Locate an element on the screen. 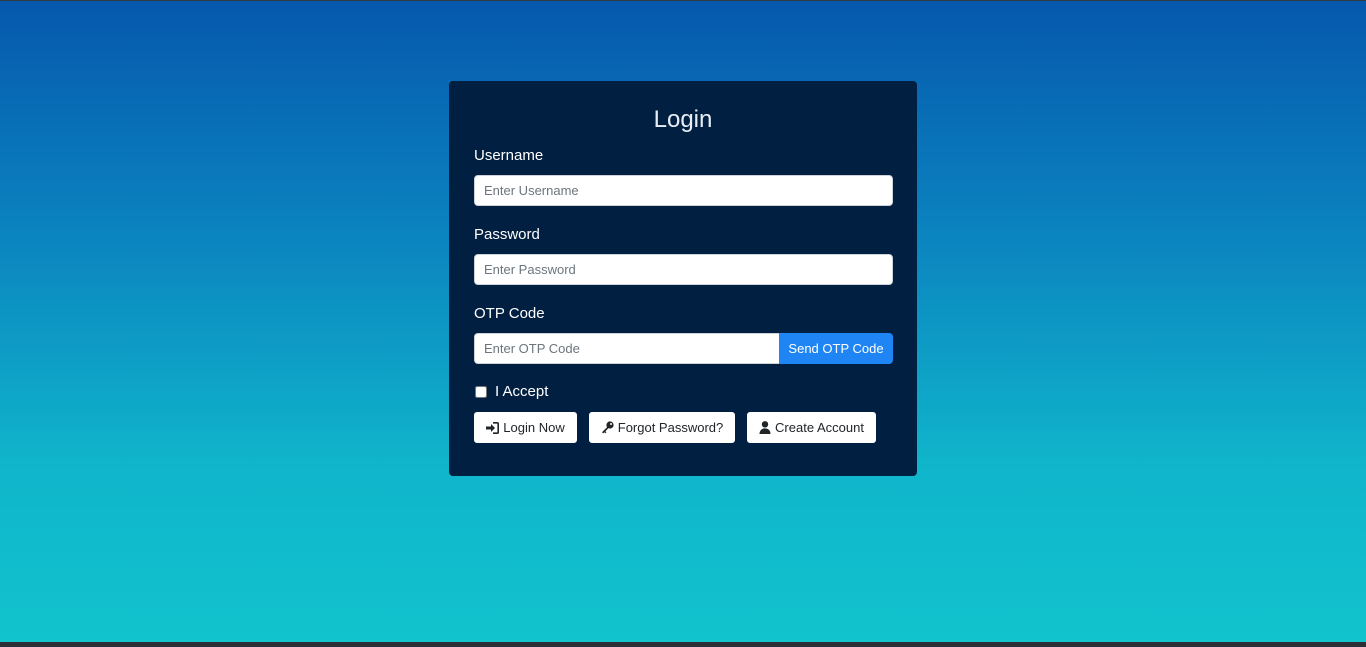 This screenshot has height=647, width=1366. login-title: Login is located at coordinates (683, 119).